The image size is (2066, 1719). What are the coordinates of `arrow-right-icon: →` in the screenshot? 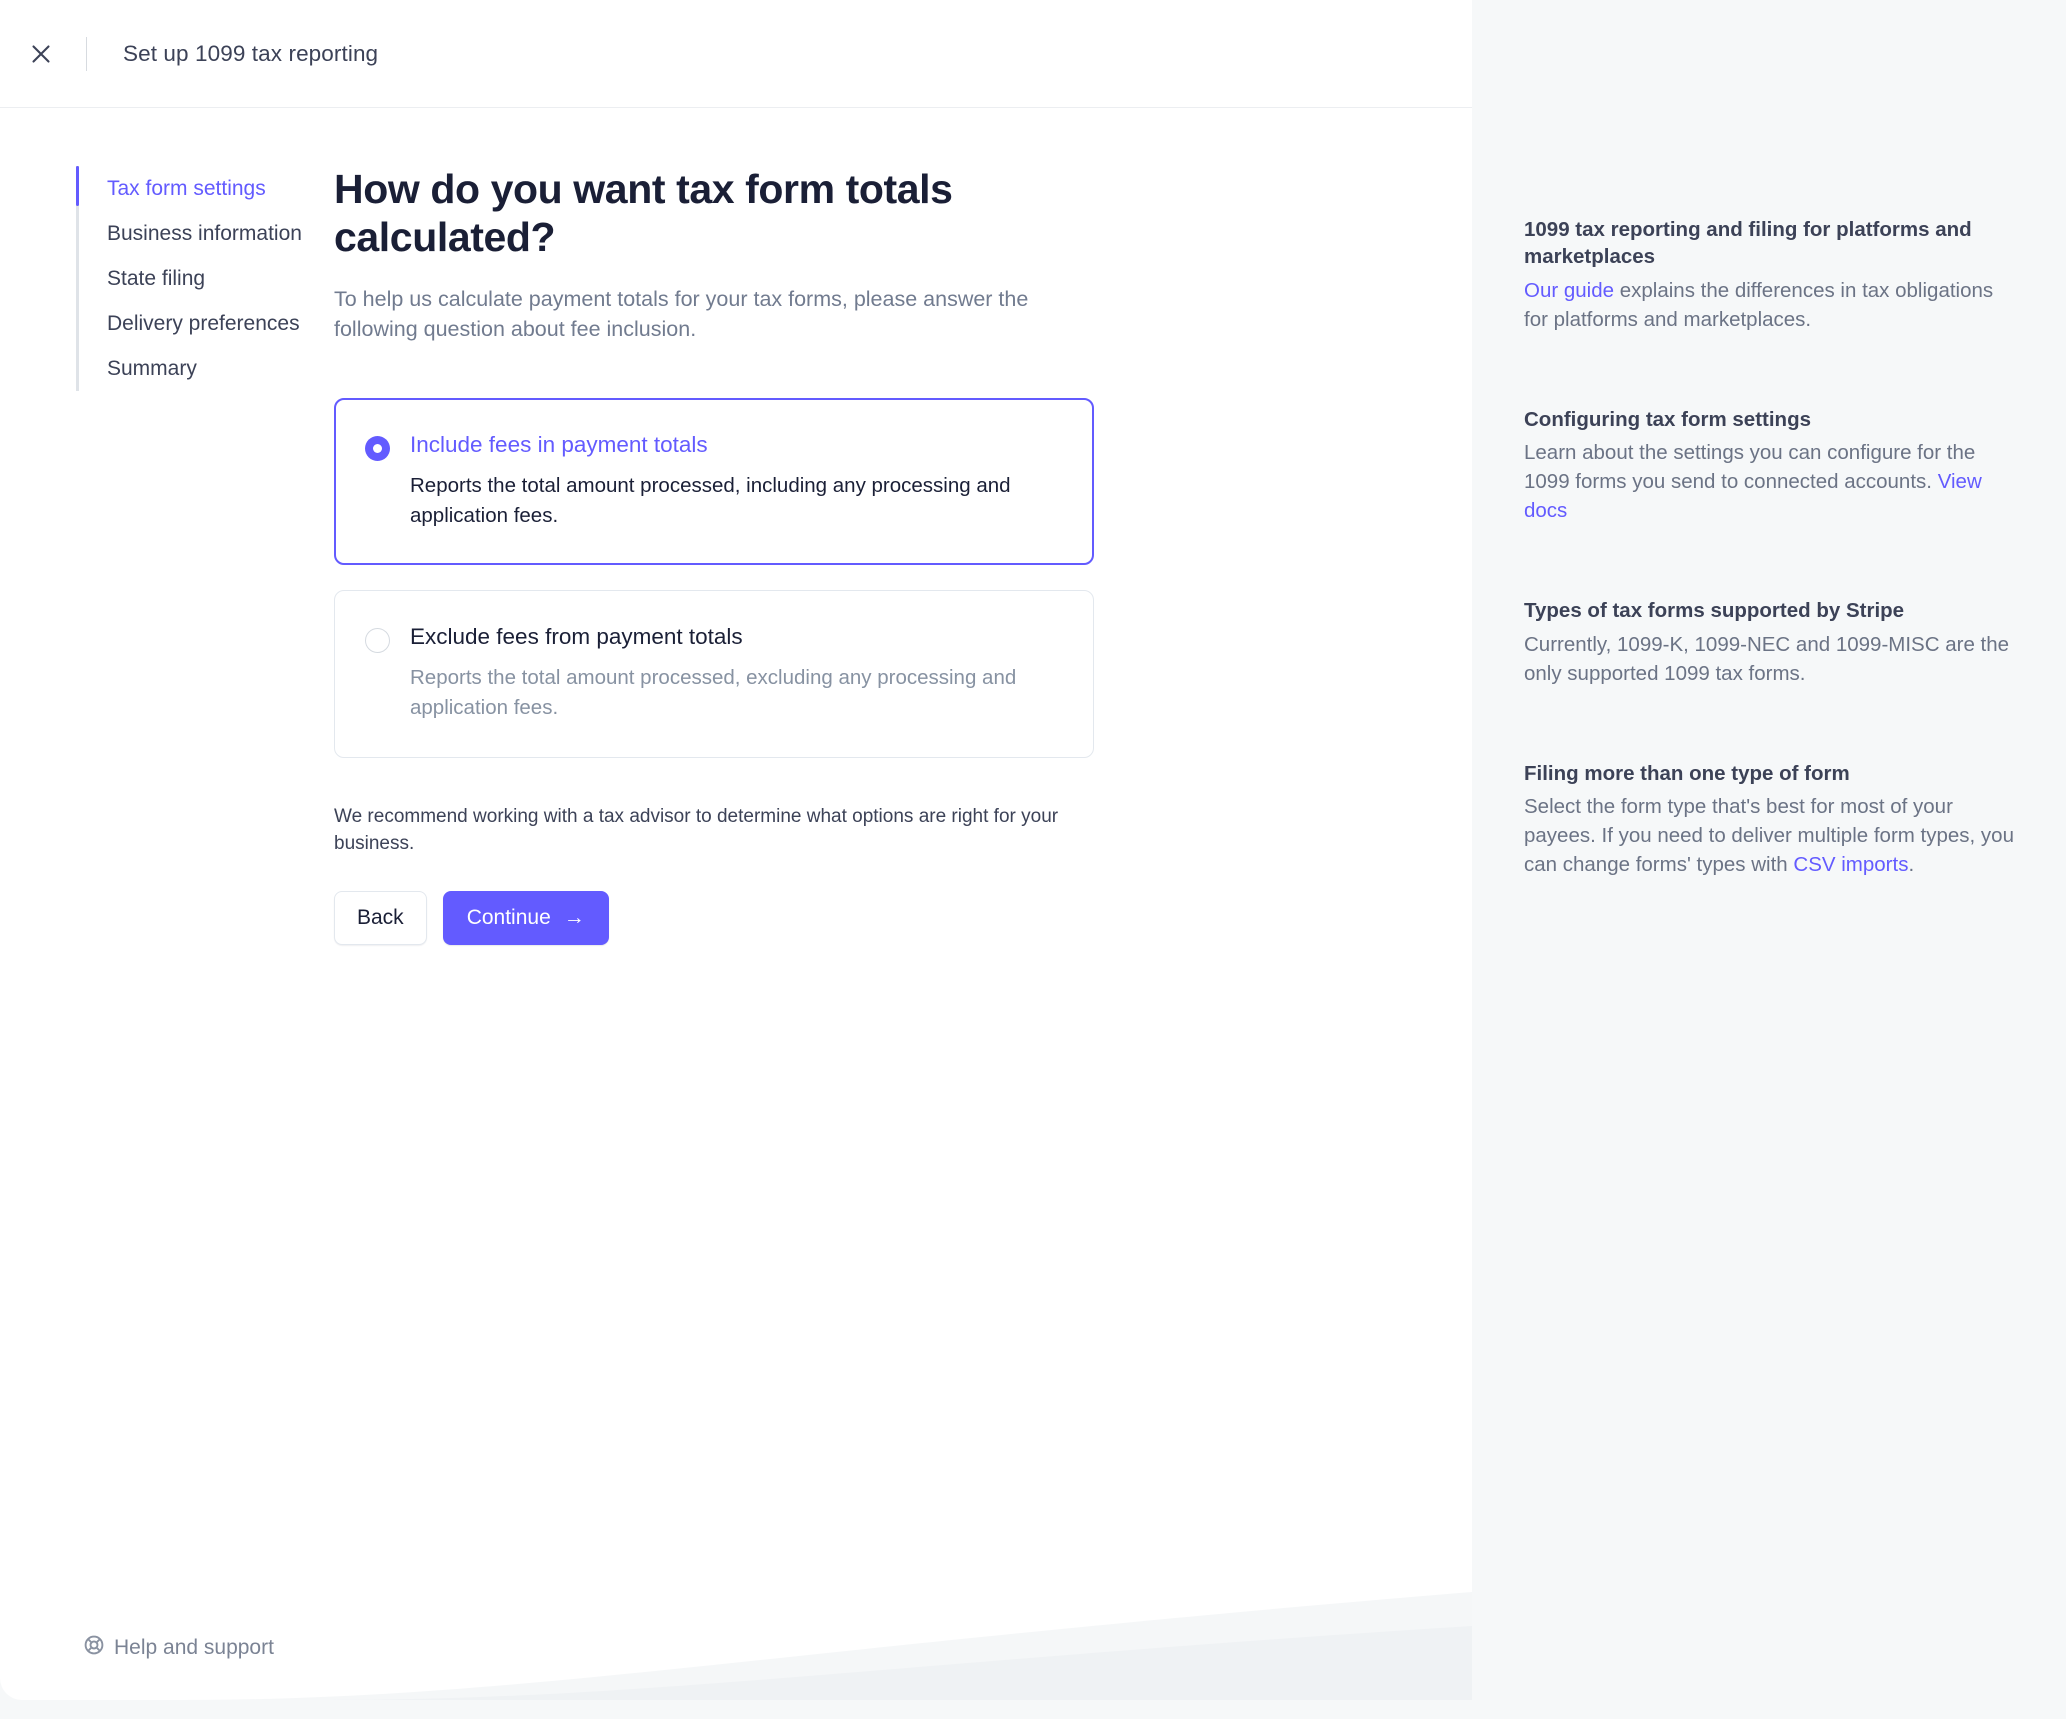 It's located at (574, 918).